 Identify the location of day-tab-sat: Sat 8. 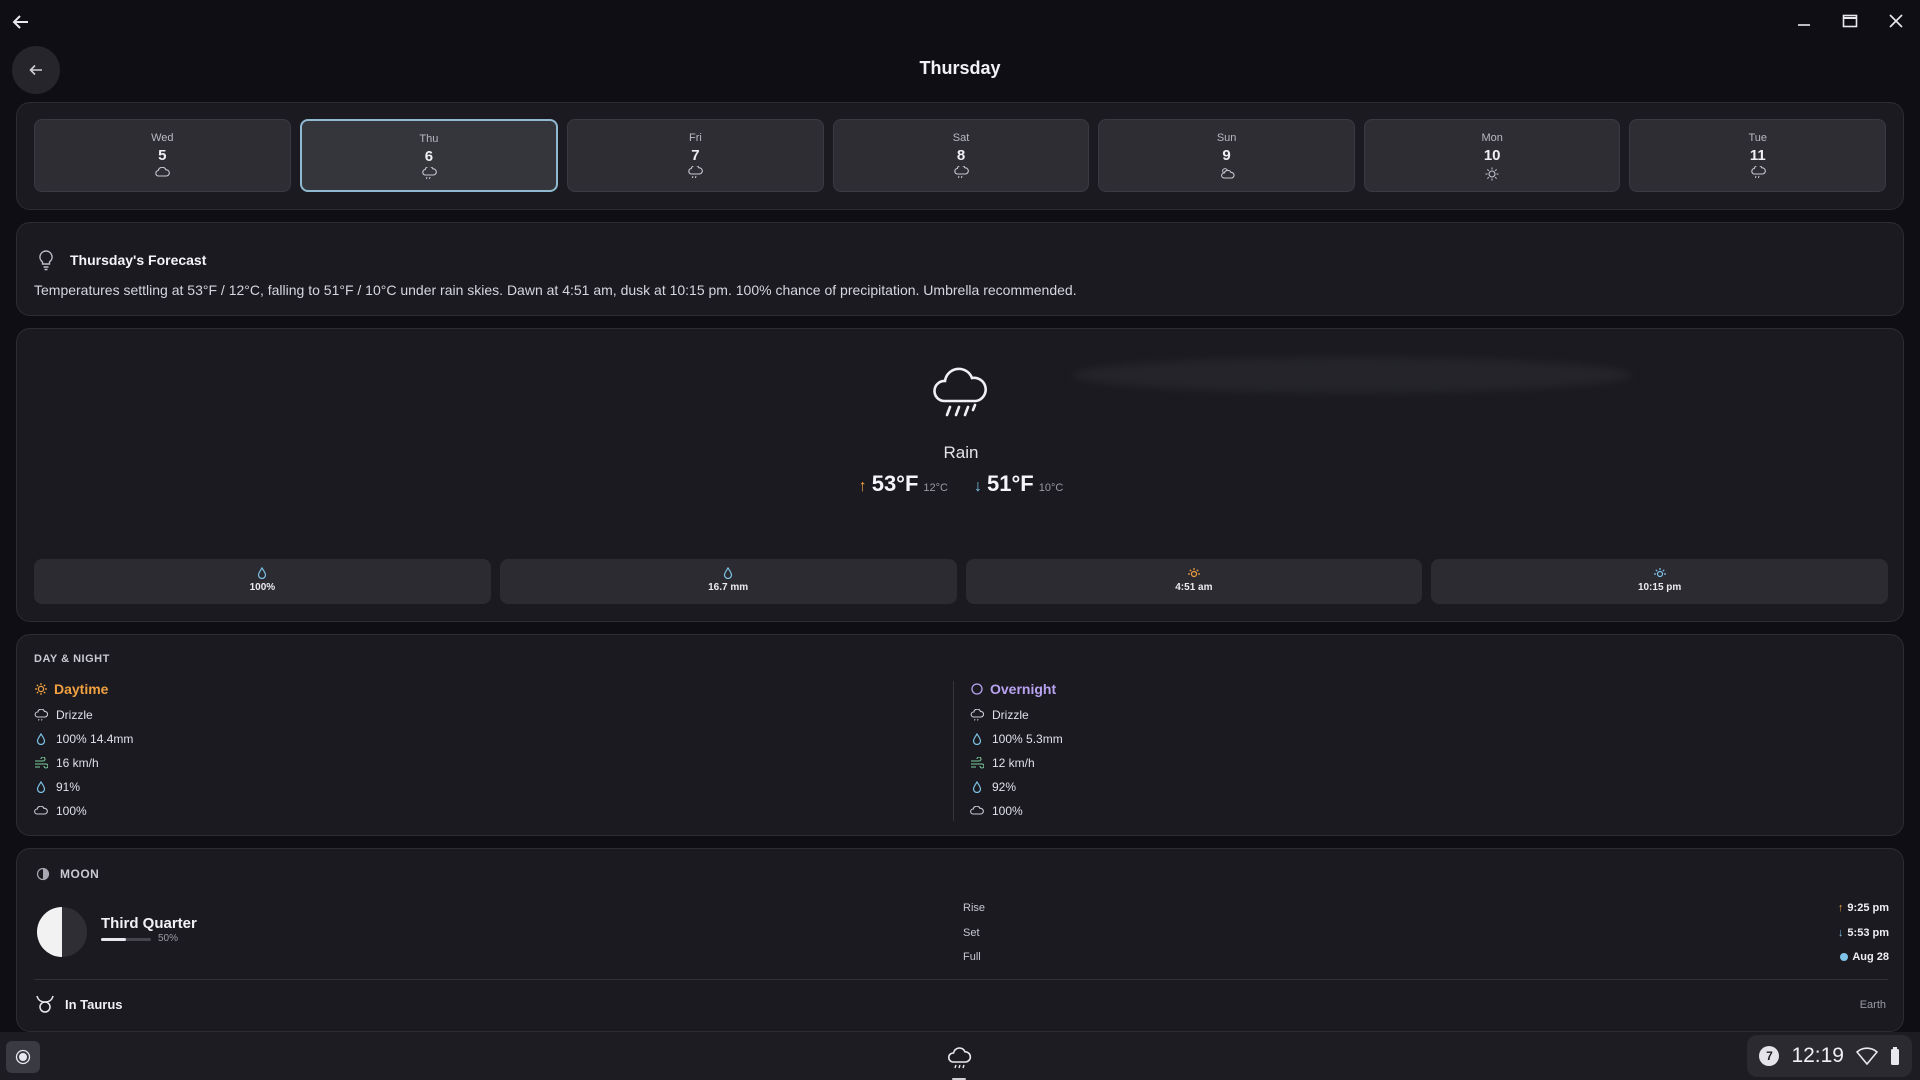
(961, 155).